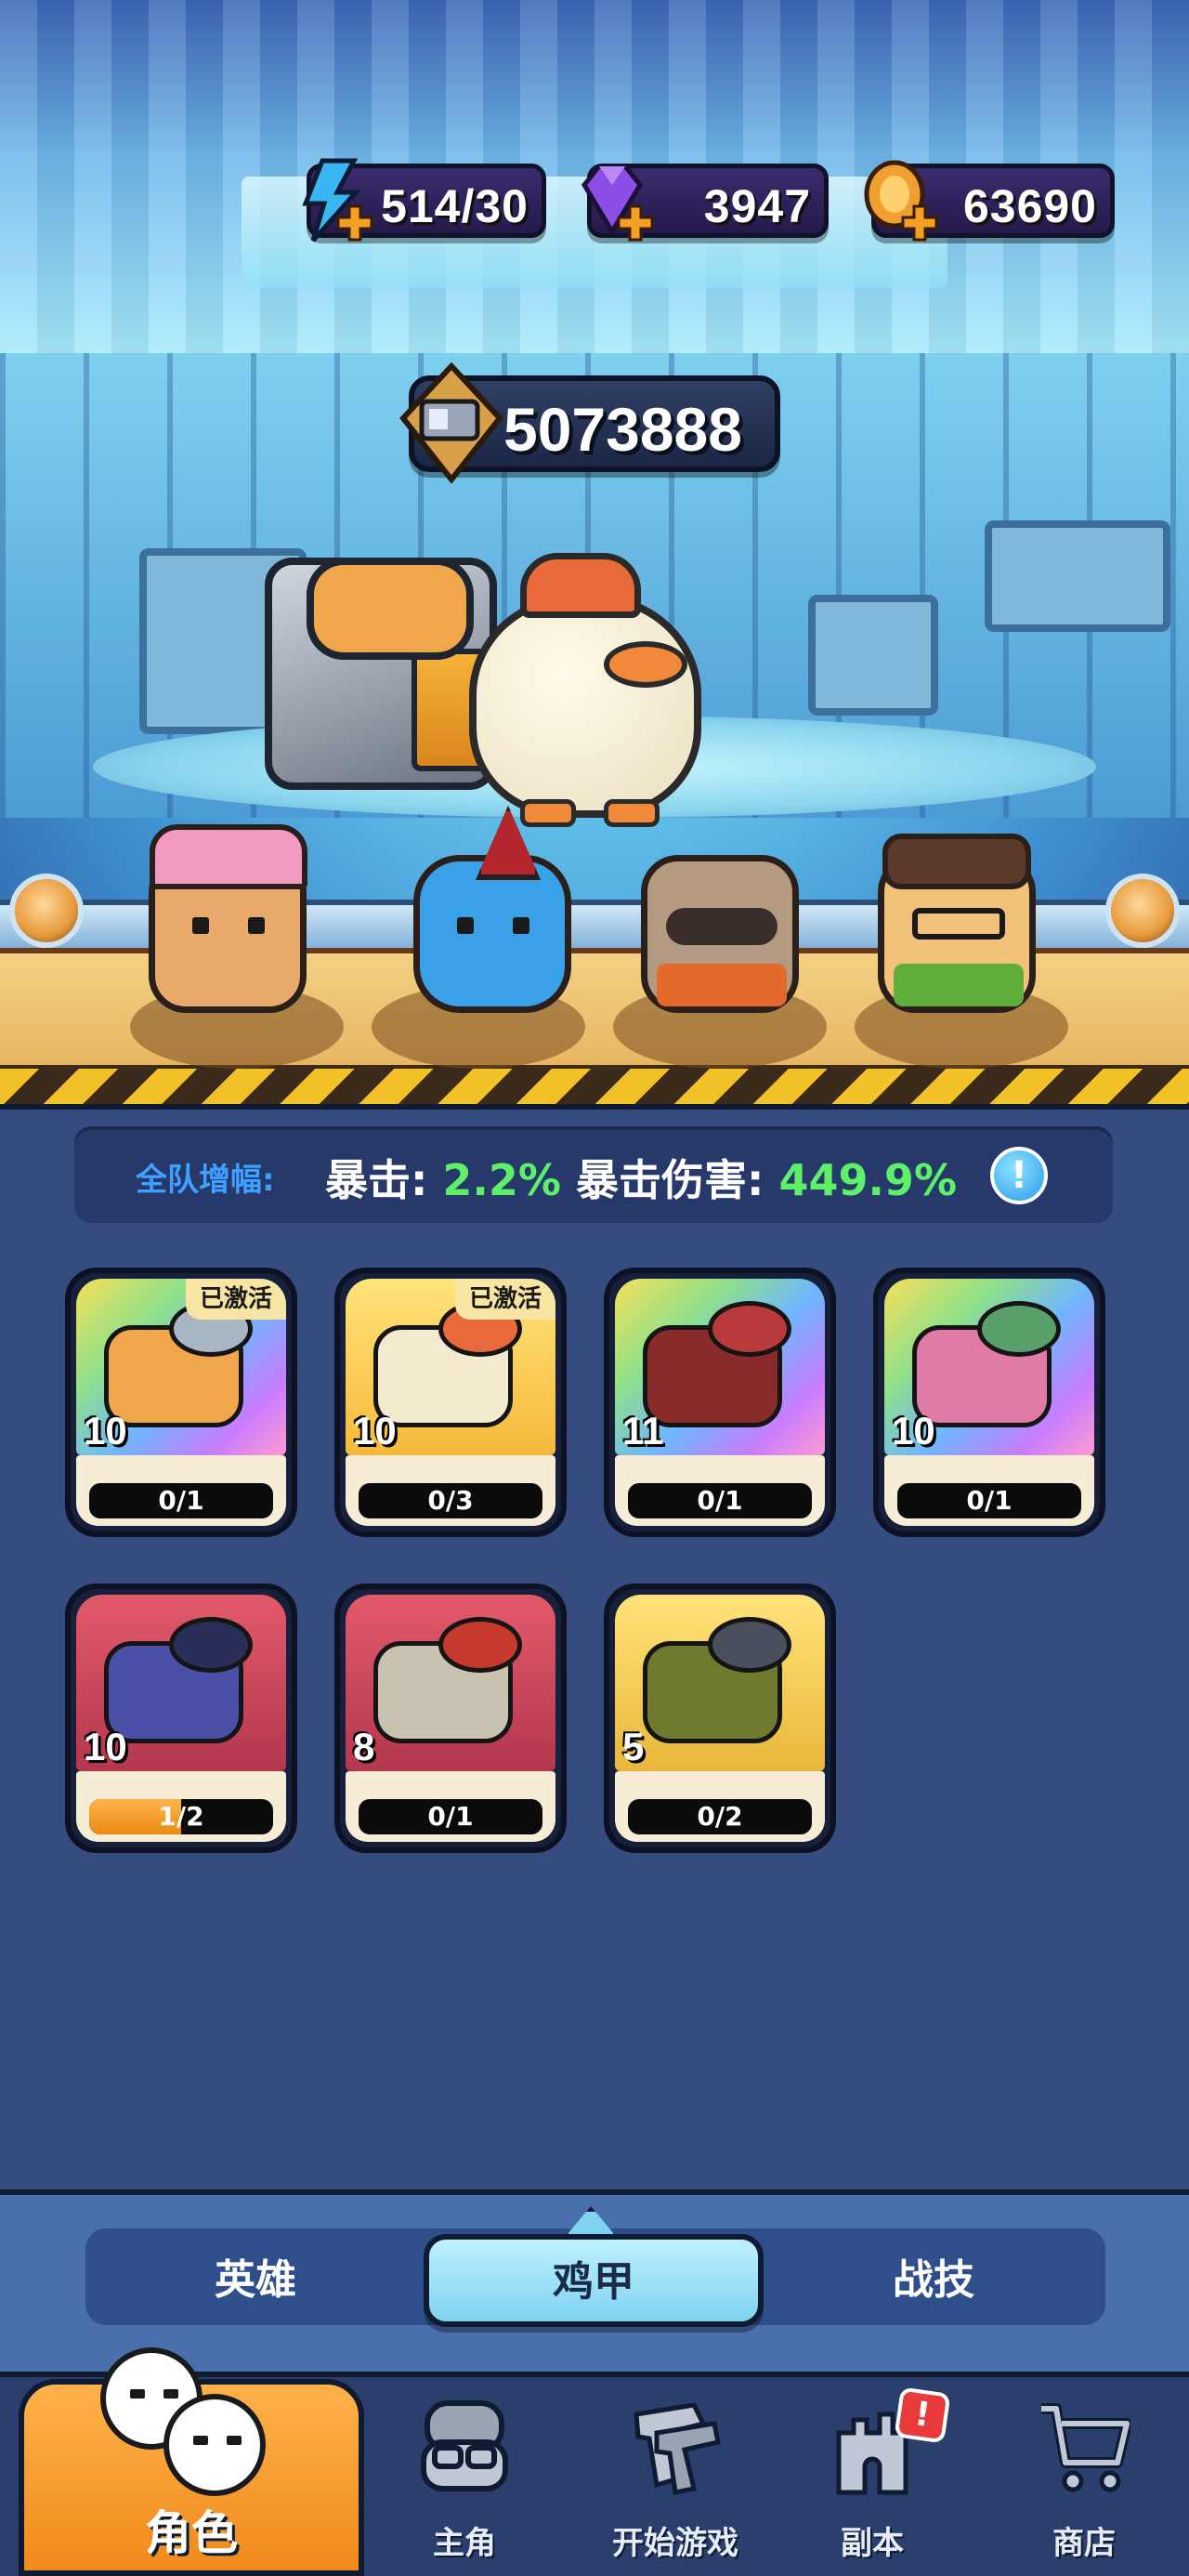 Image resolution: width=1189 pixels, height=2576 pixels. Describe the element at coordinates (645, 664) in the screenshot. I see `chicken-beak` at that location.